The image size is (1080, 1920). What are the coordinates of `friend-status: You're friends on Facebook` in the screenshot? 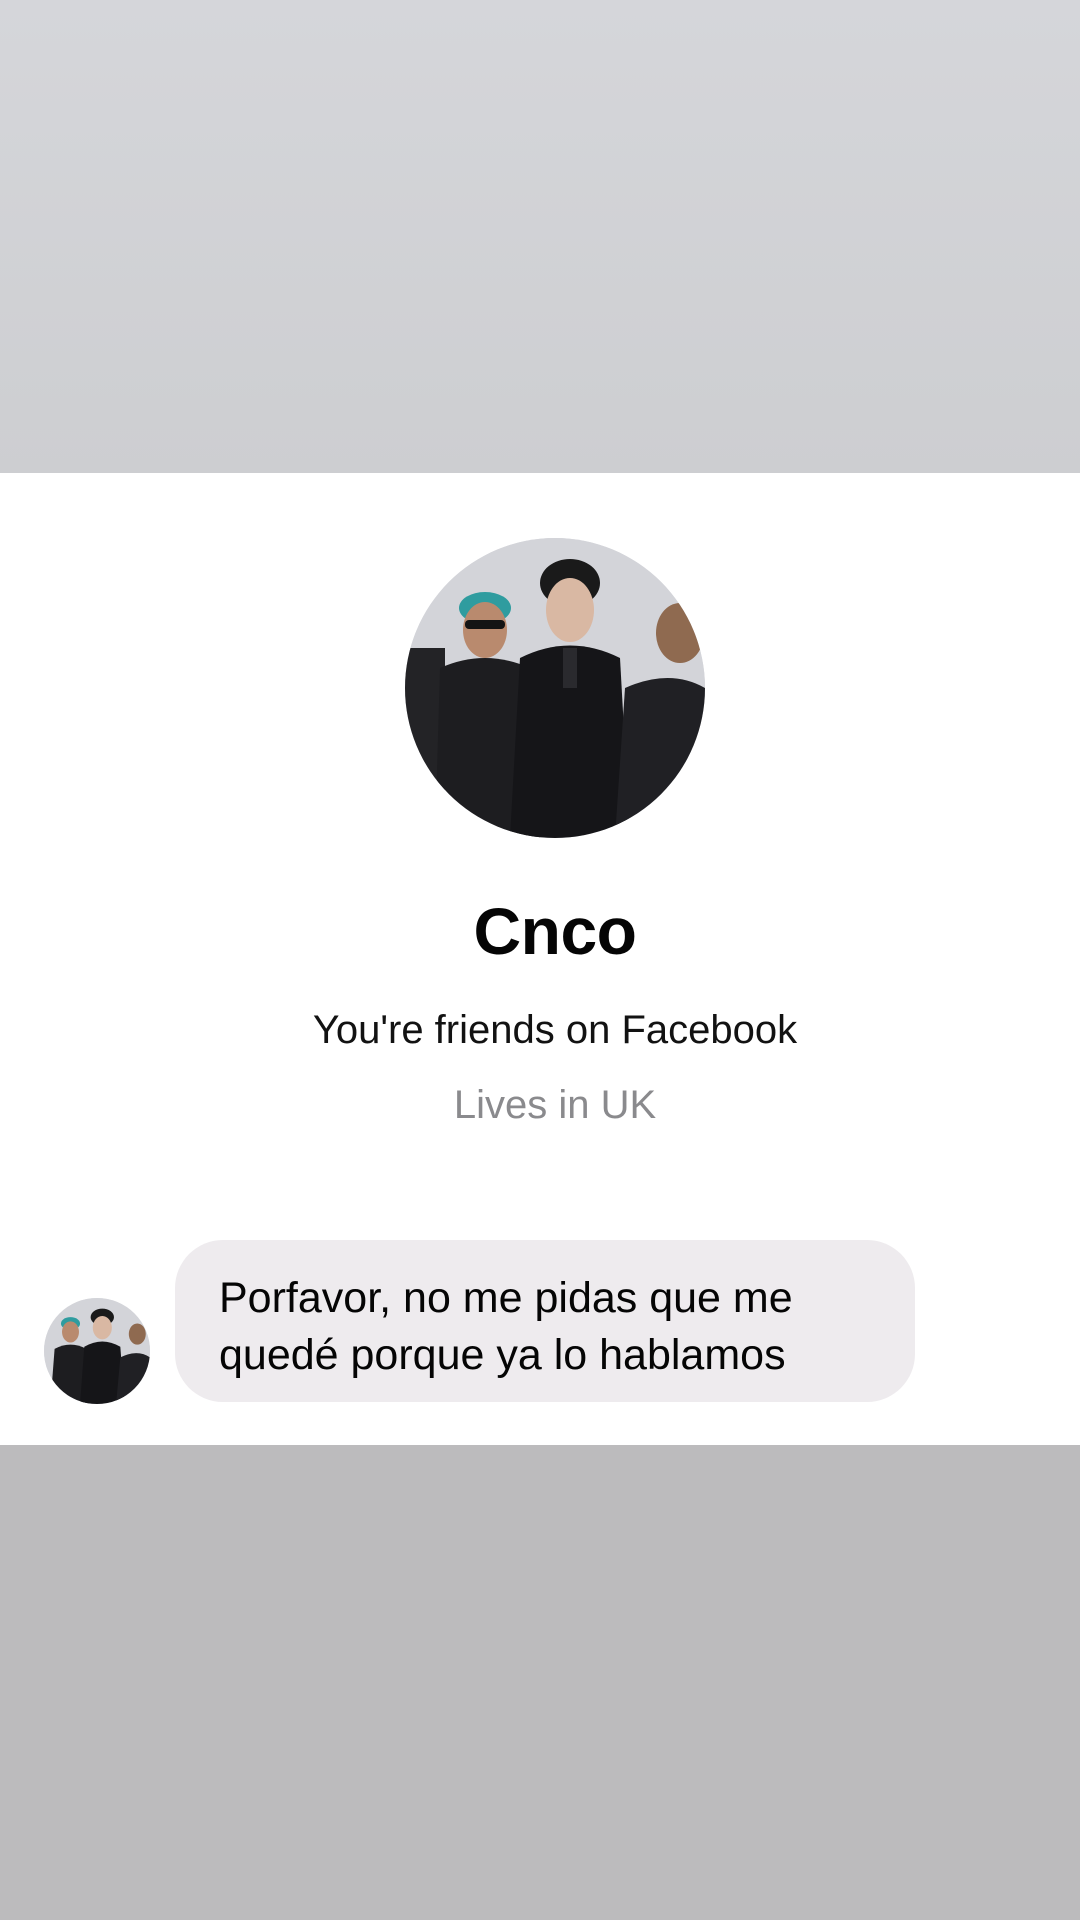 It's located at (555, 1030).